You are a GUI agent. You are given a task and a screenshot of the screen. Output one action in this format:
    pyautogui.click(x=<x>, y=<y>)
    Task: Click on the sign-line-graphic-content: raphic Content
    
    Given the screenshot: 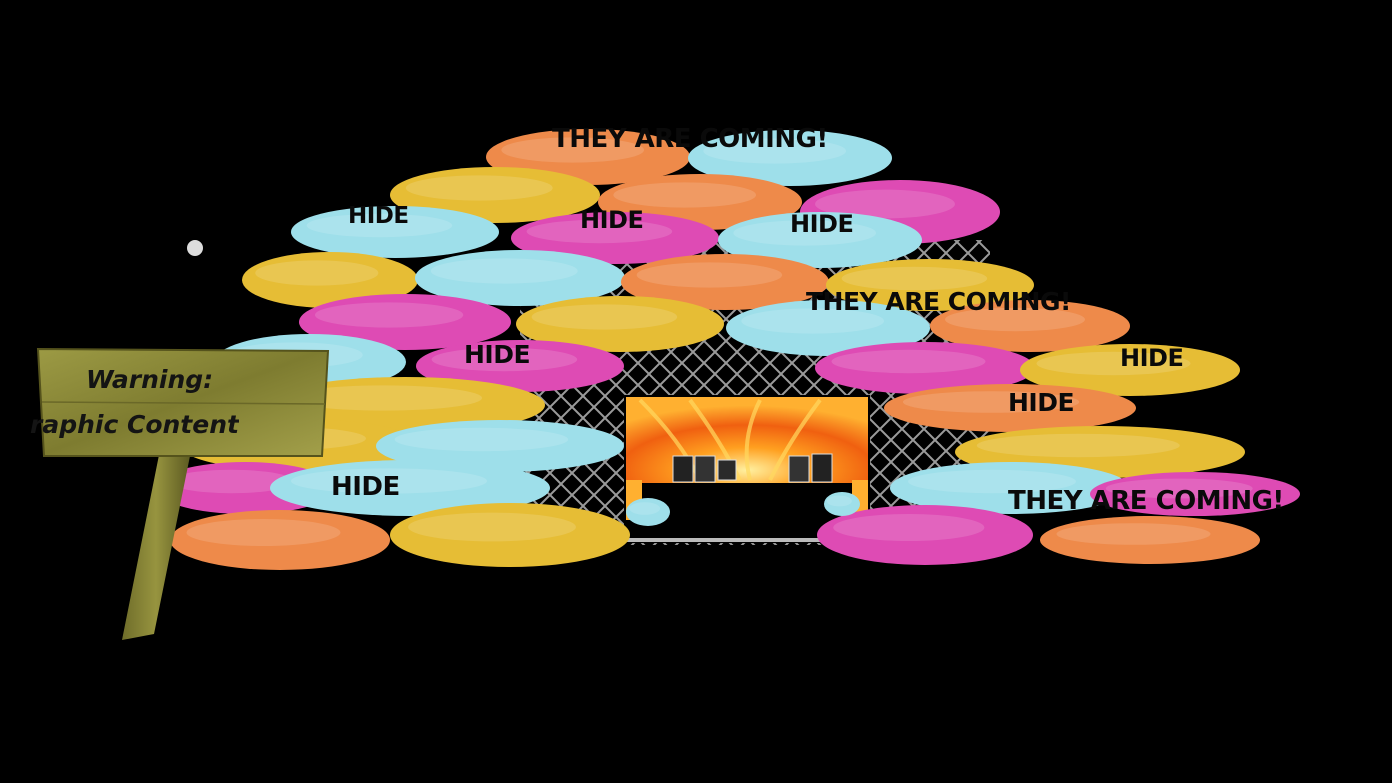 What is the action you would take?
    pyautogui.click(x=134, y=424)
    